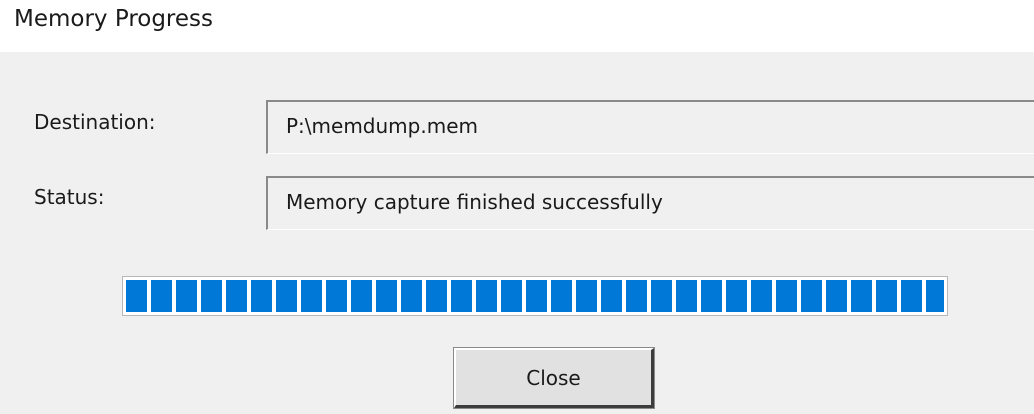  What do you see at coordinates (554, 378) in the screenshot?
I see `close-button: Close` at bounding box center [554, 378].